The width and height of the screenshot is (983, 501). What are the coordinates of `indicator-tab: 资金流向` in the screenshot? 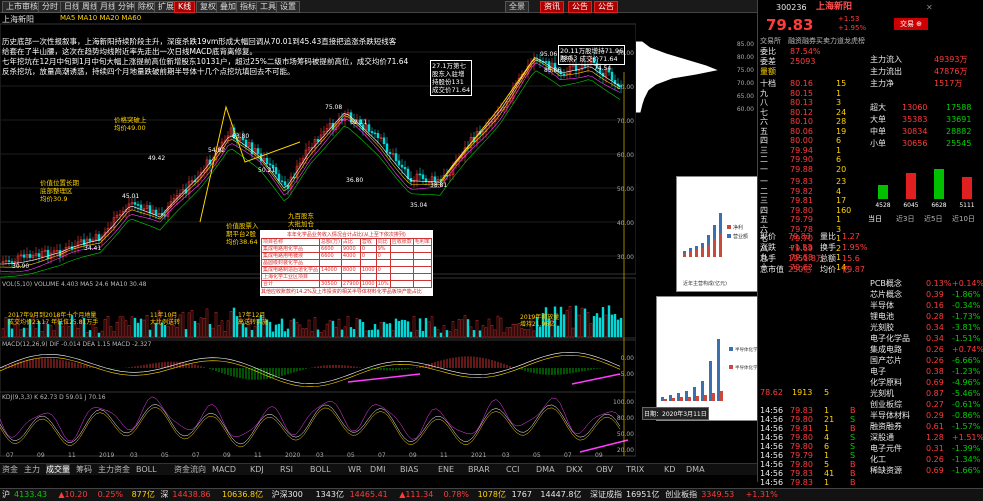 It's located at (190, 469).